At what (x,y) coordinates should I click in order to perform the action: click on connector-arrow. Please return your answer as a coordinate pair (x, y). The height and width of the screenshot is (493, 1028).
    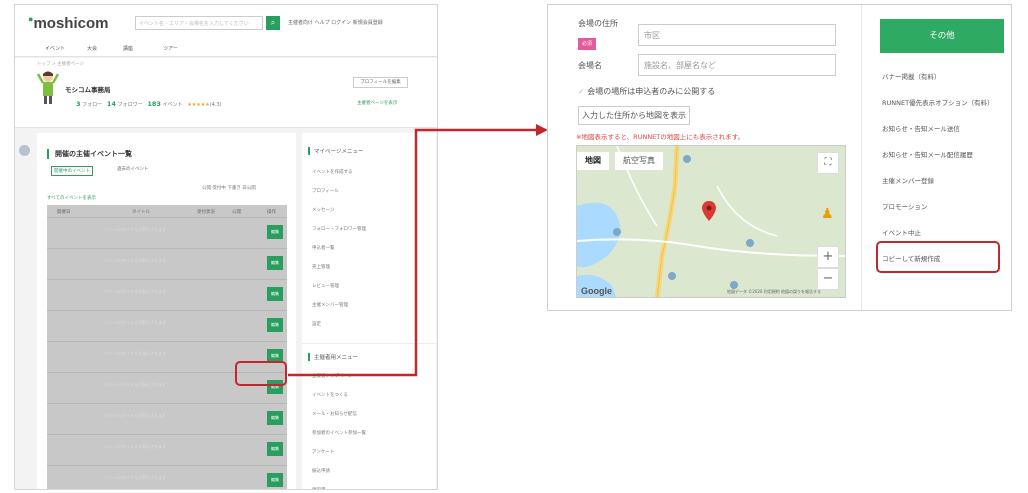
    Looking at the image, I should click on (418, 250).